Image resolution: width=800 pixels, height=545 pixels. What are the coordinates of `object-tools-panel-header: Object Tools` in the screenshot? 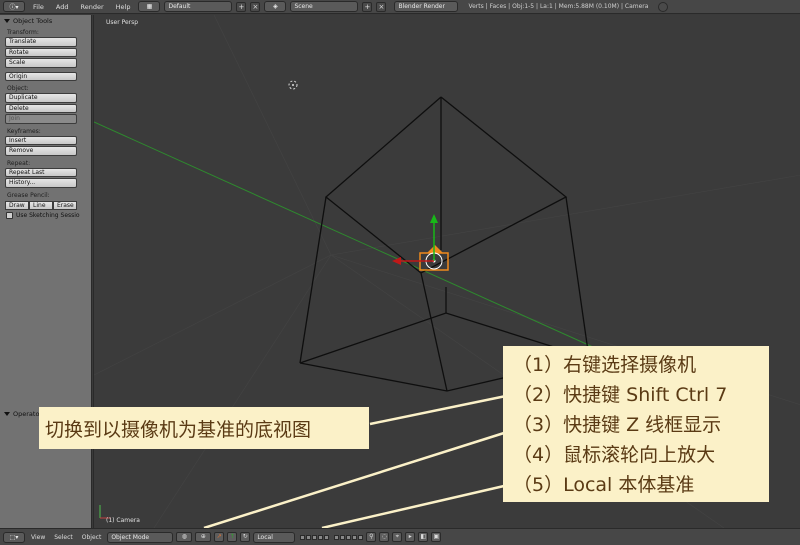 It's located at (45, 20).